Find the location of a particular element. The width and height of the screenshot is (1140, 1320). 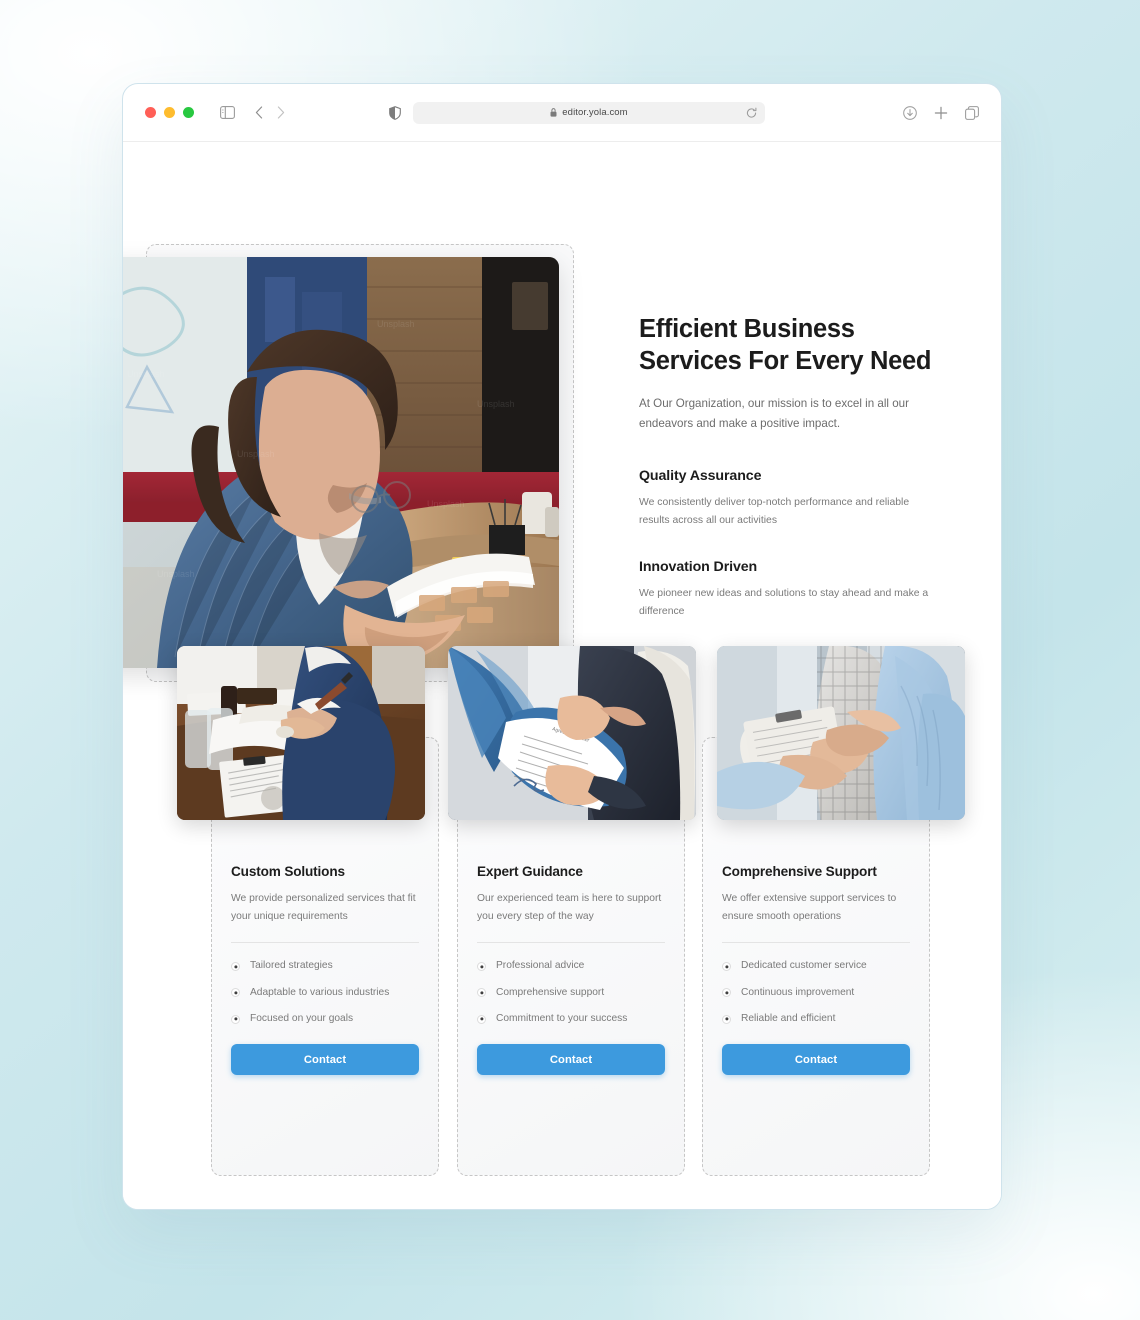

list-item: Commitment to your success is located at coordinates (571, 1019).